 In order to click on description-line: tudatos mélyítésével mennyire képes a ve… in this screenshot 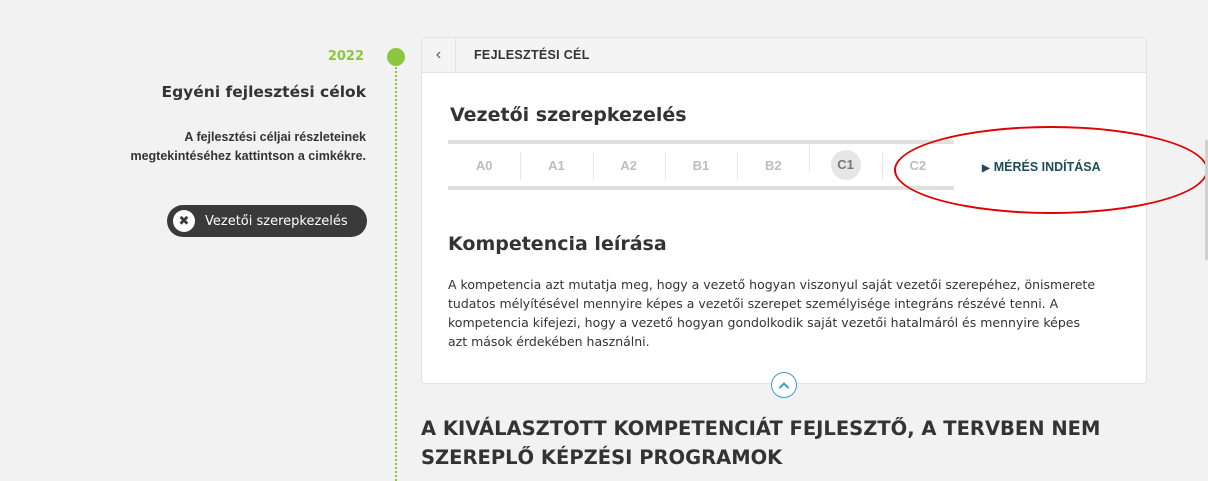, I will do `click(753, 303)`.